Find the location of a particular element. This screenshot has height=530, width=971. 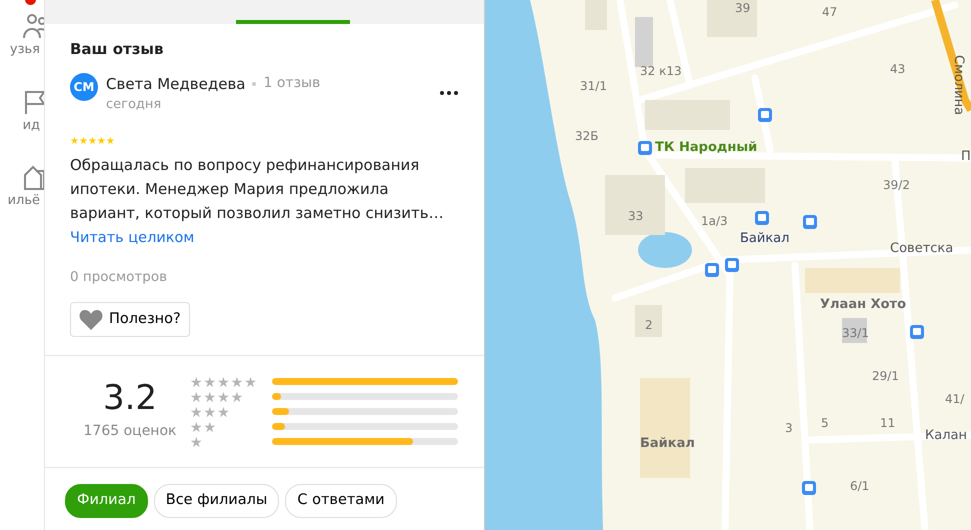

map-label: 31/1 is located at coordinates (593, 86).